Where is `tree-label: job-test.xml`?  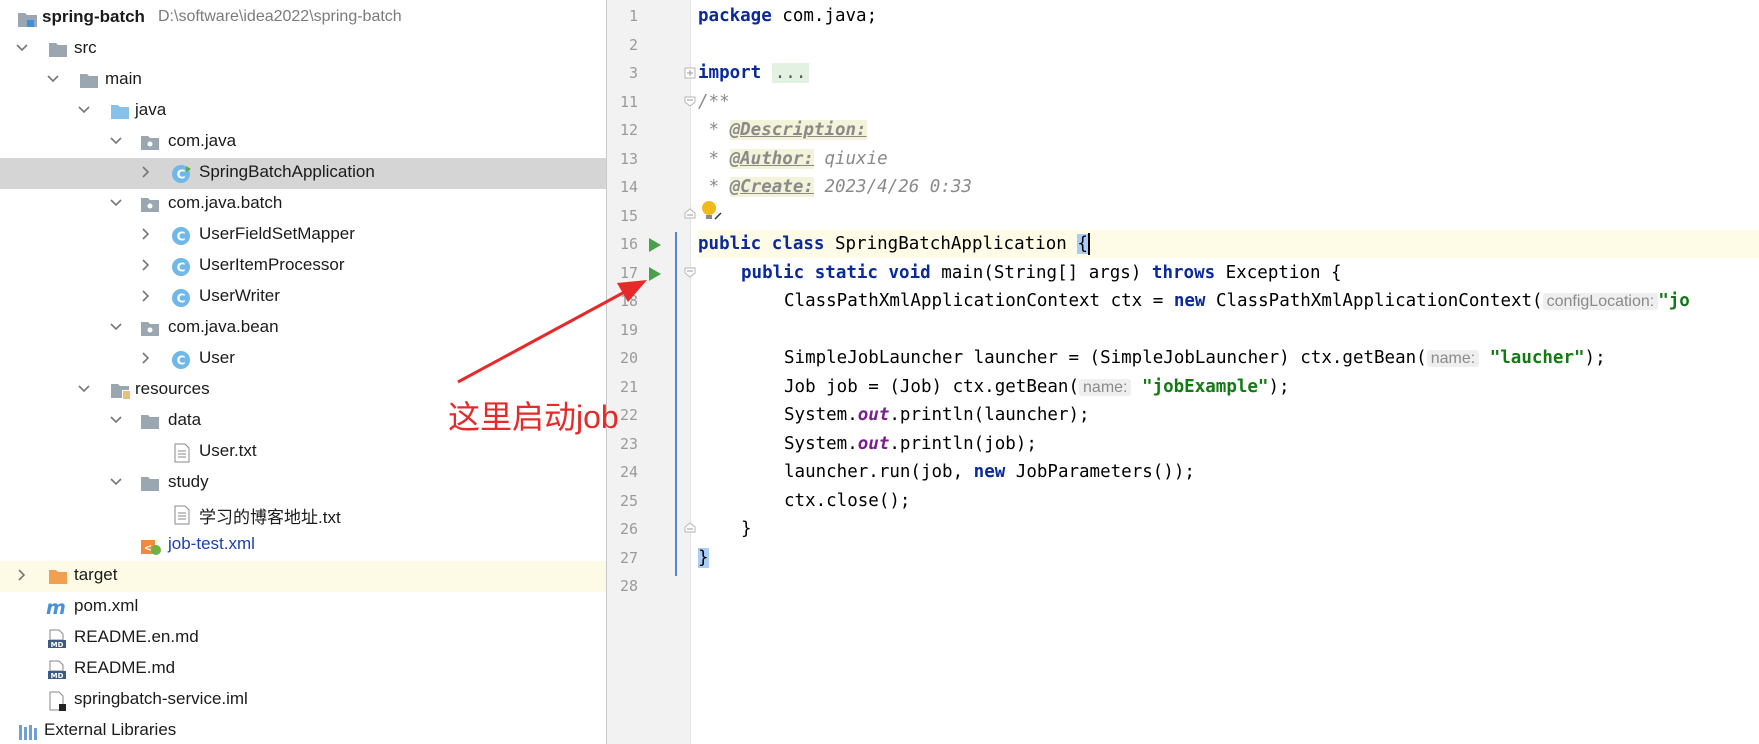
tree-label: job-test.xml is located at coordinates (211, 543).